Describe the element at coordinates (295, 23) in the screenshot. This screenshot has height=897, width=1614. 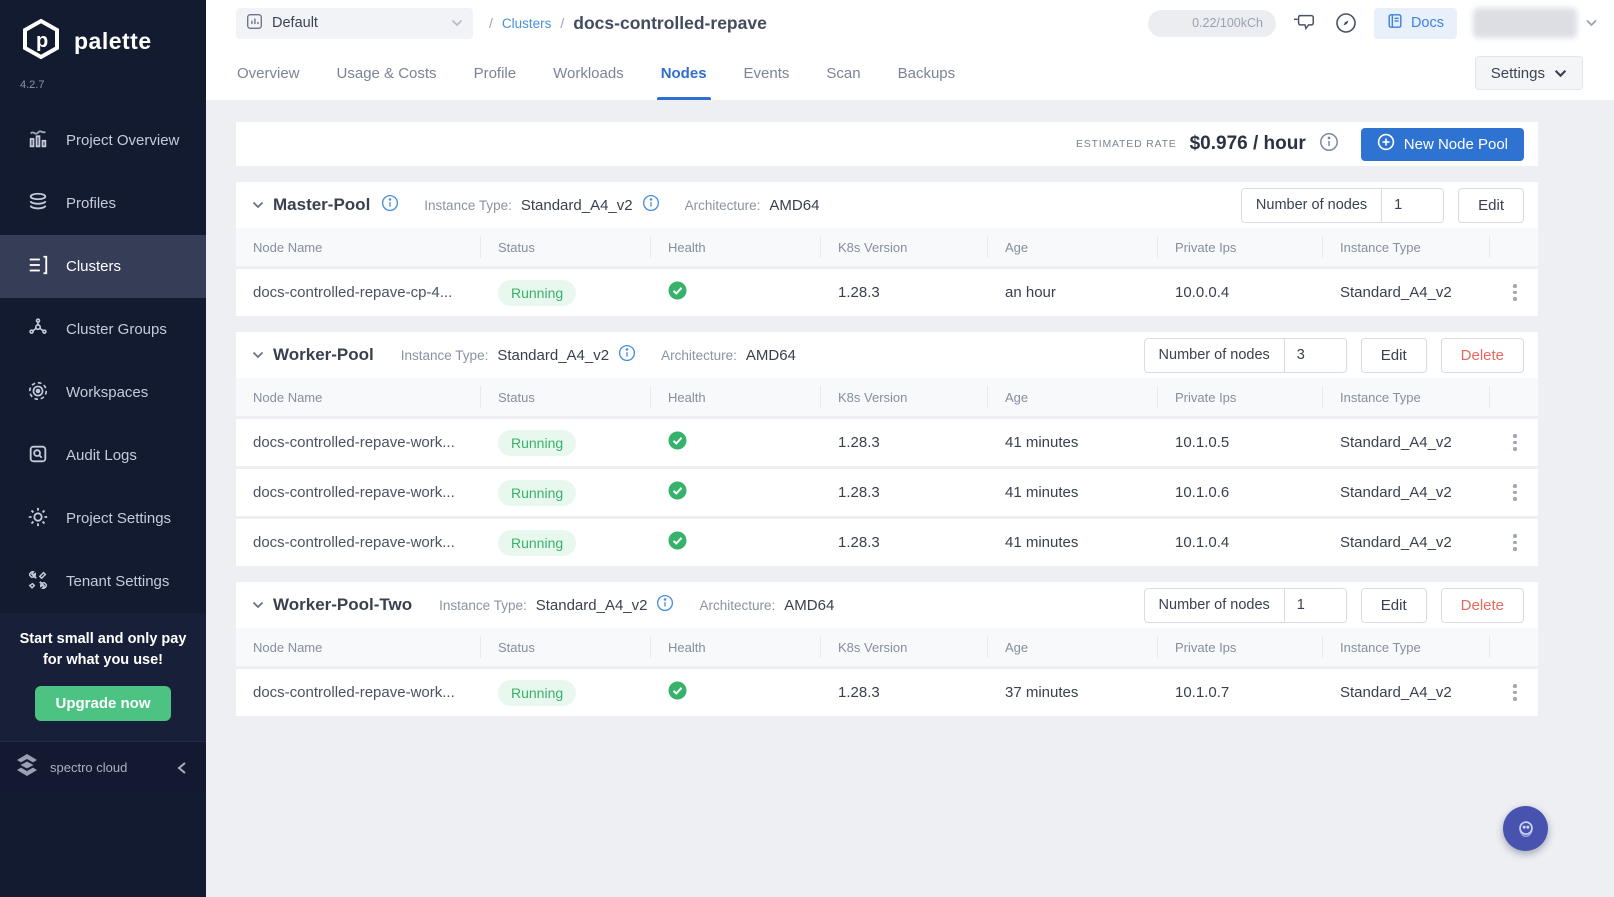
I see `project-selector-value: Default` at that location.